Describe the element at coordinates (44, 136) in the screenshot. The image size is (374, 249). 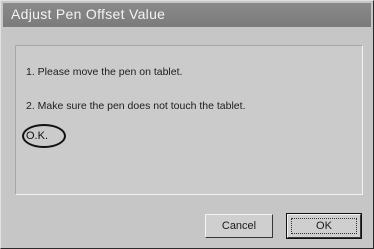
I see `status-highlight-ring` at that location.